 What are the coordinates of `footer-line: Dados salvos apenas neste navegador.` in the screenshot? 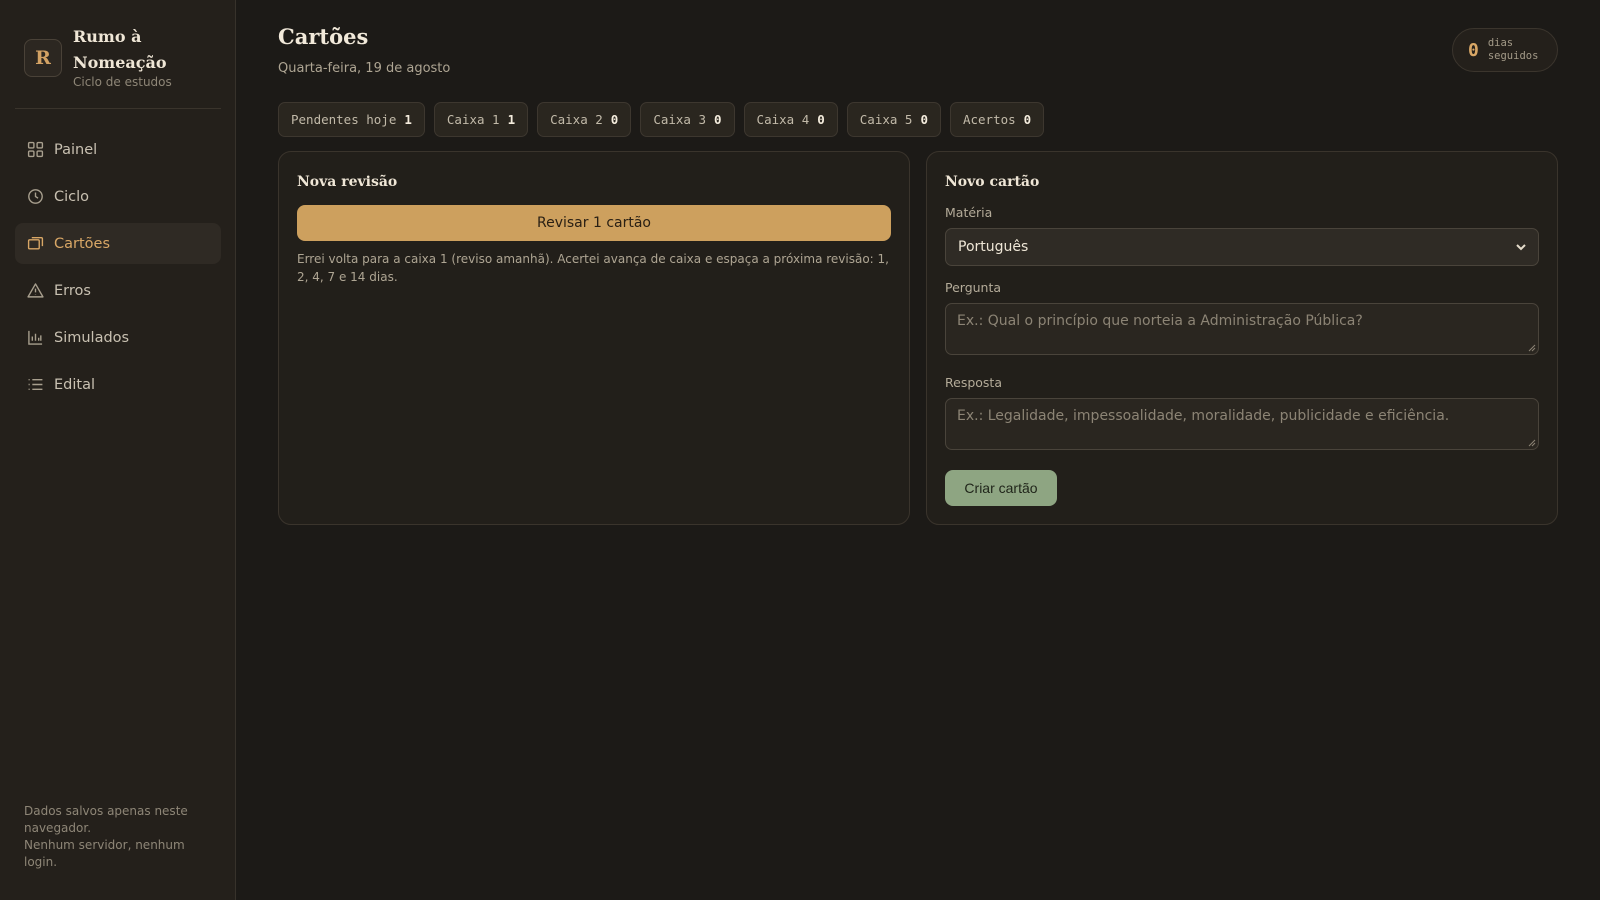 It's located at (106, 819).